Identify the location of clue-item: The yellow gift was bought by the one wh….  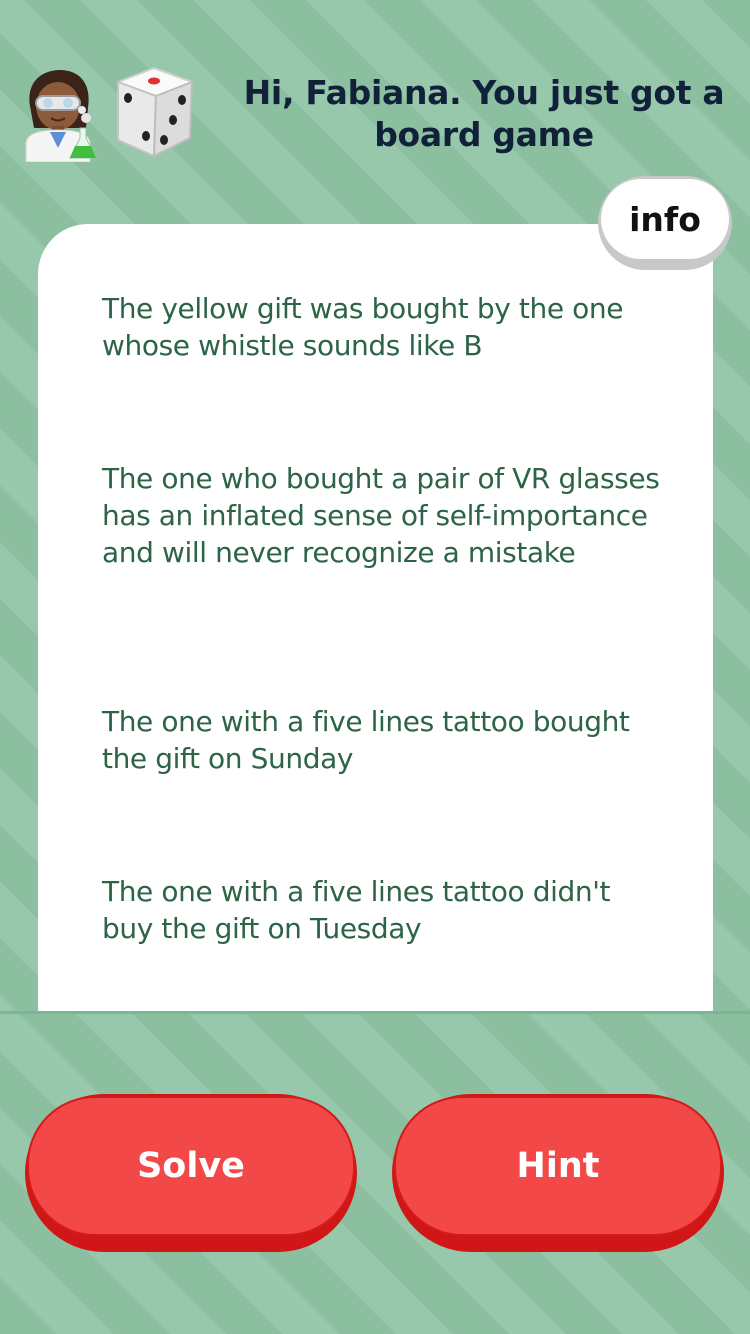
(363, 327).